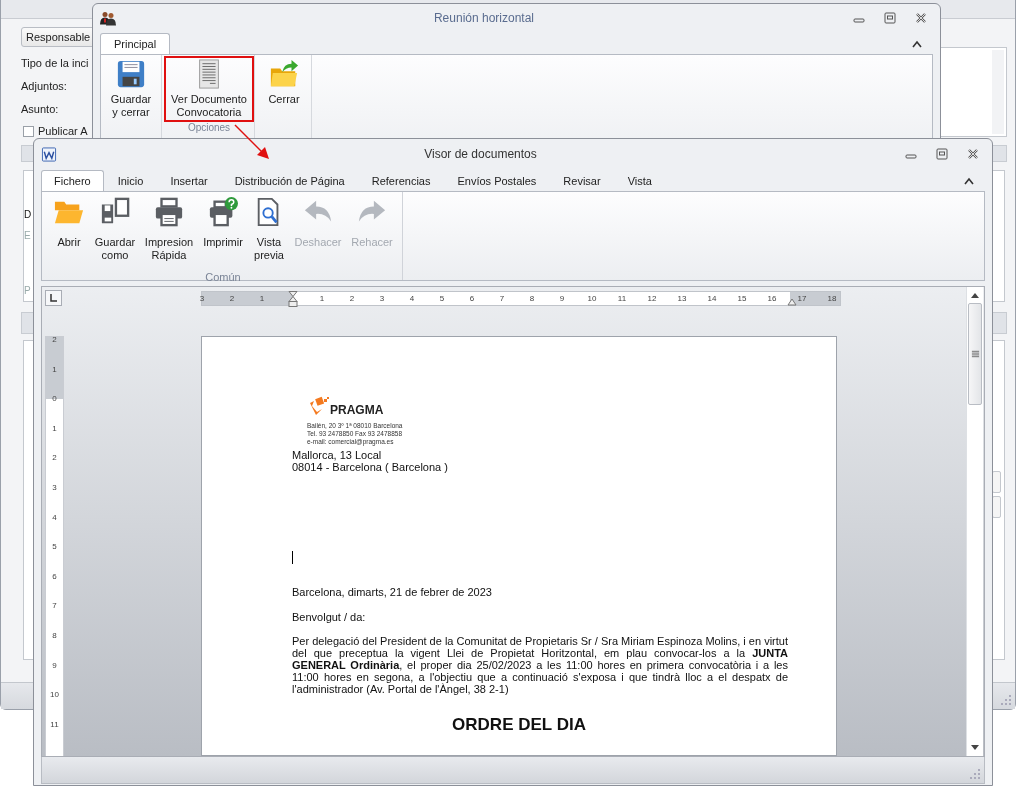 Image resolution: width=1032 pixels, height=788 pixels. I want to click on ruler-number: 15, so click(742, 298).